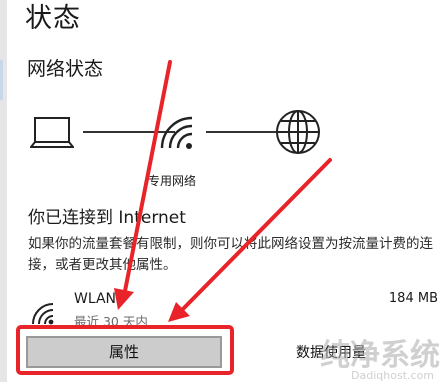  Describe the element at coordinates (392, 375) in the screenshot. I see `watermark-sub: Dadiqhost.com` at that location.